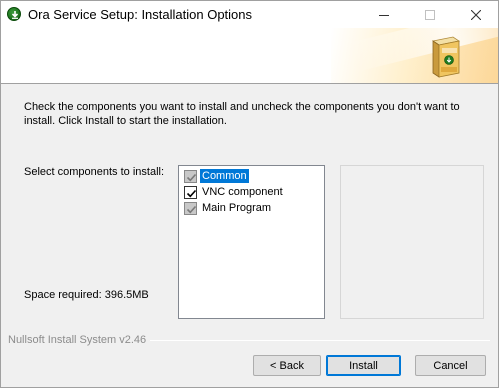 This screenshot has height=388, width=499. Describe the element at coordinates (251, 242) in the screenshot. I see `components-tree: Common VNC component Main Program` at that location.